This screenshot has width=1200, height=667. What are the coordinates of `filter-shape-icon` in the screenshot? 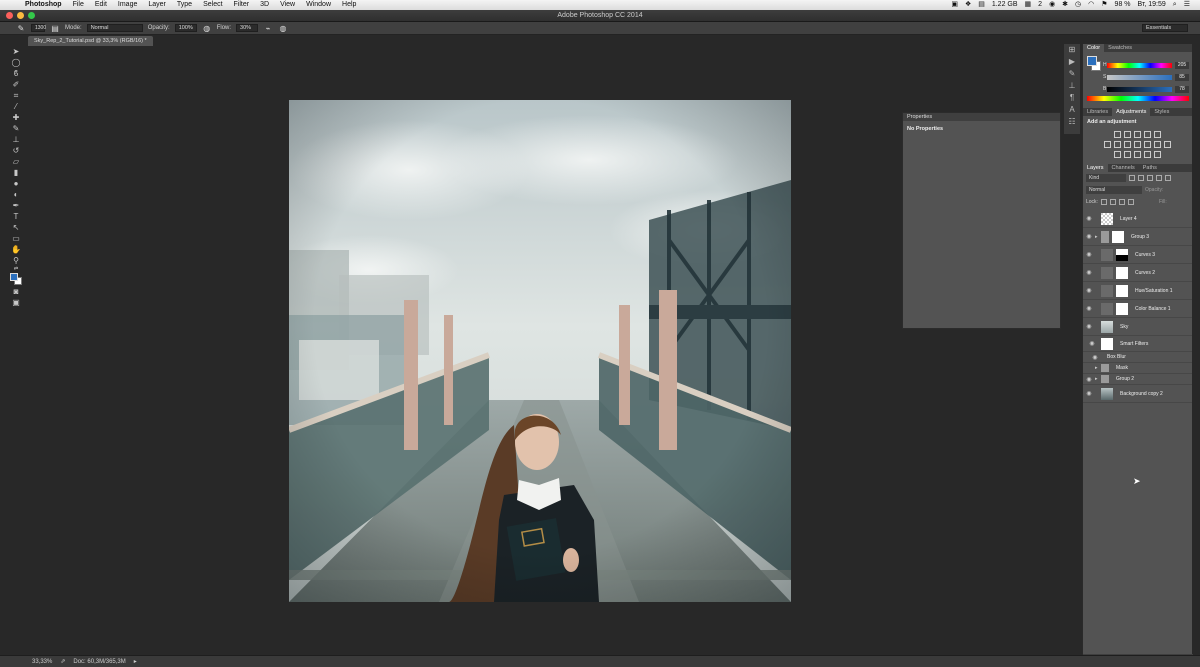 It's located at (1159, 178).